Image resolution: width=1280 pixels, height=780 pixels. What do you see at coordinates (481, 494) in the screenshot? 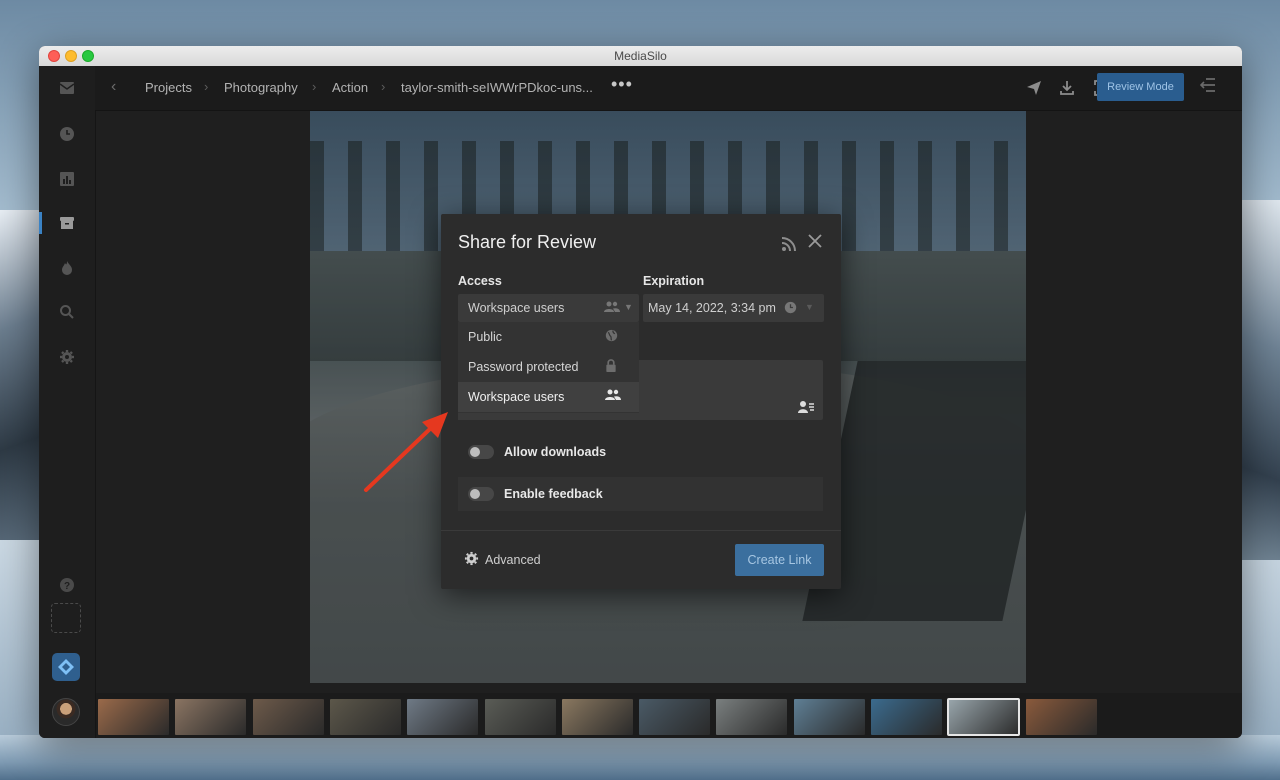
I see `enable-feedback-toggle` at bounding box center [481, 494].